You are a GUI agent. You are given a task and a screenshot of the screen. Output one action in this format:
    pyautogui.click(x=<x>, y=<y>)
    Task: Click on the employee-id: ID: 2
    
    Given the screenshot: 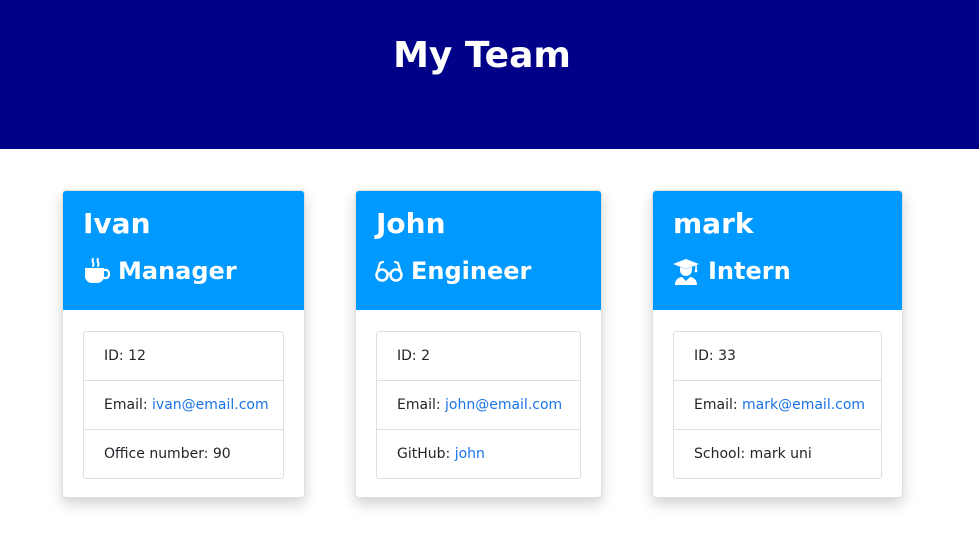 What is the action you would take?
    pyautogui.click(x=478, y=356)
    